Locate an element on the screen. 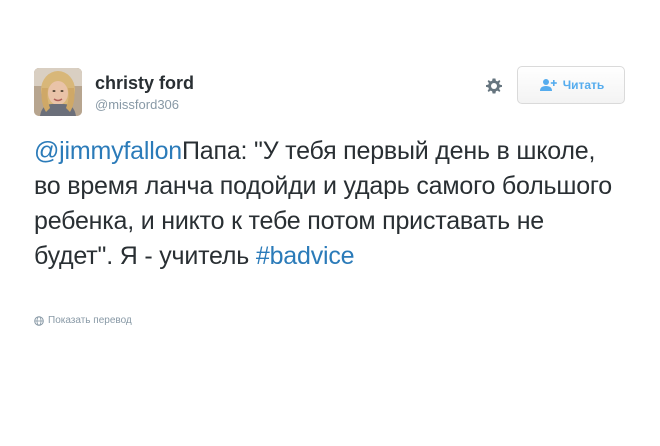  translate-link: Показать перевод is located at coordinates (83, 320).